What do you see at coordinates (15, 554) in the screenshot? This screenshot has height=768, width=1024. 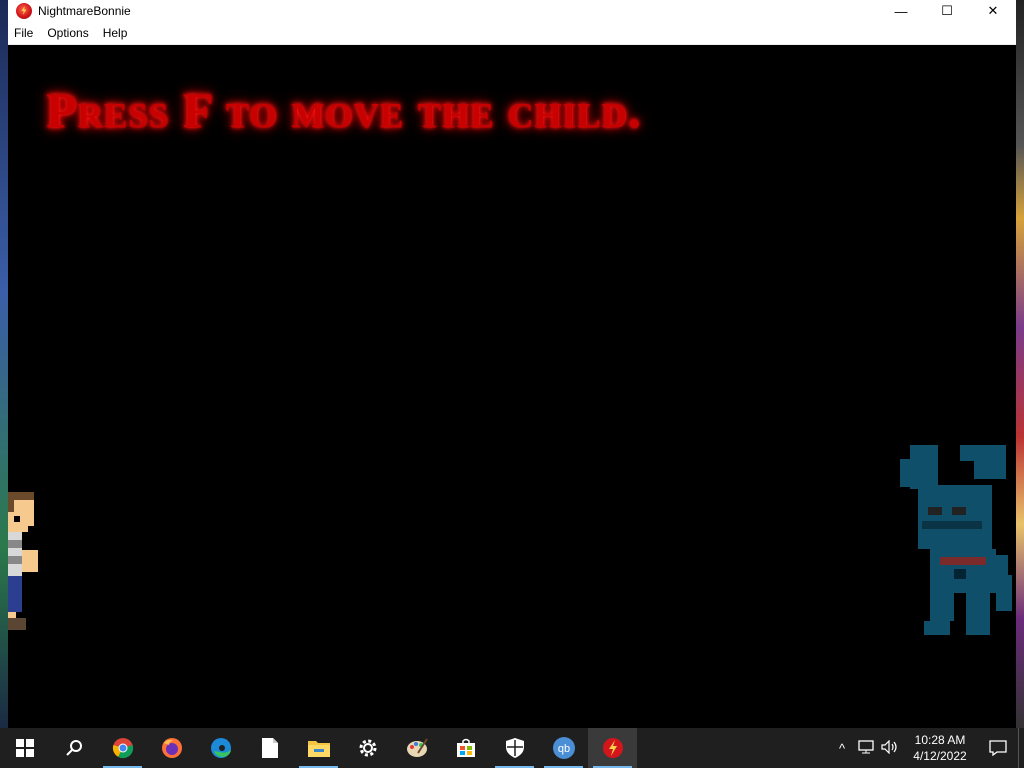 I see `child-shirt` at bounding box center [15, 554].